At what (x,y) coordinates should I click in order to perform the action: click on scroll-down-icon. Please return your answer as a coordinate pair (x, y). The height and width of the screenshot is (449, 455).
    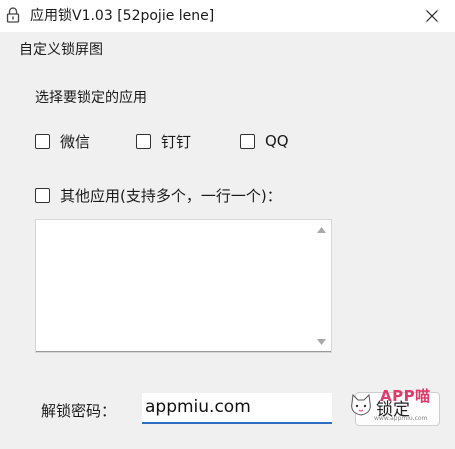
    Looking at the image, I should click on (321, 342).